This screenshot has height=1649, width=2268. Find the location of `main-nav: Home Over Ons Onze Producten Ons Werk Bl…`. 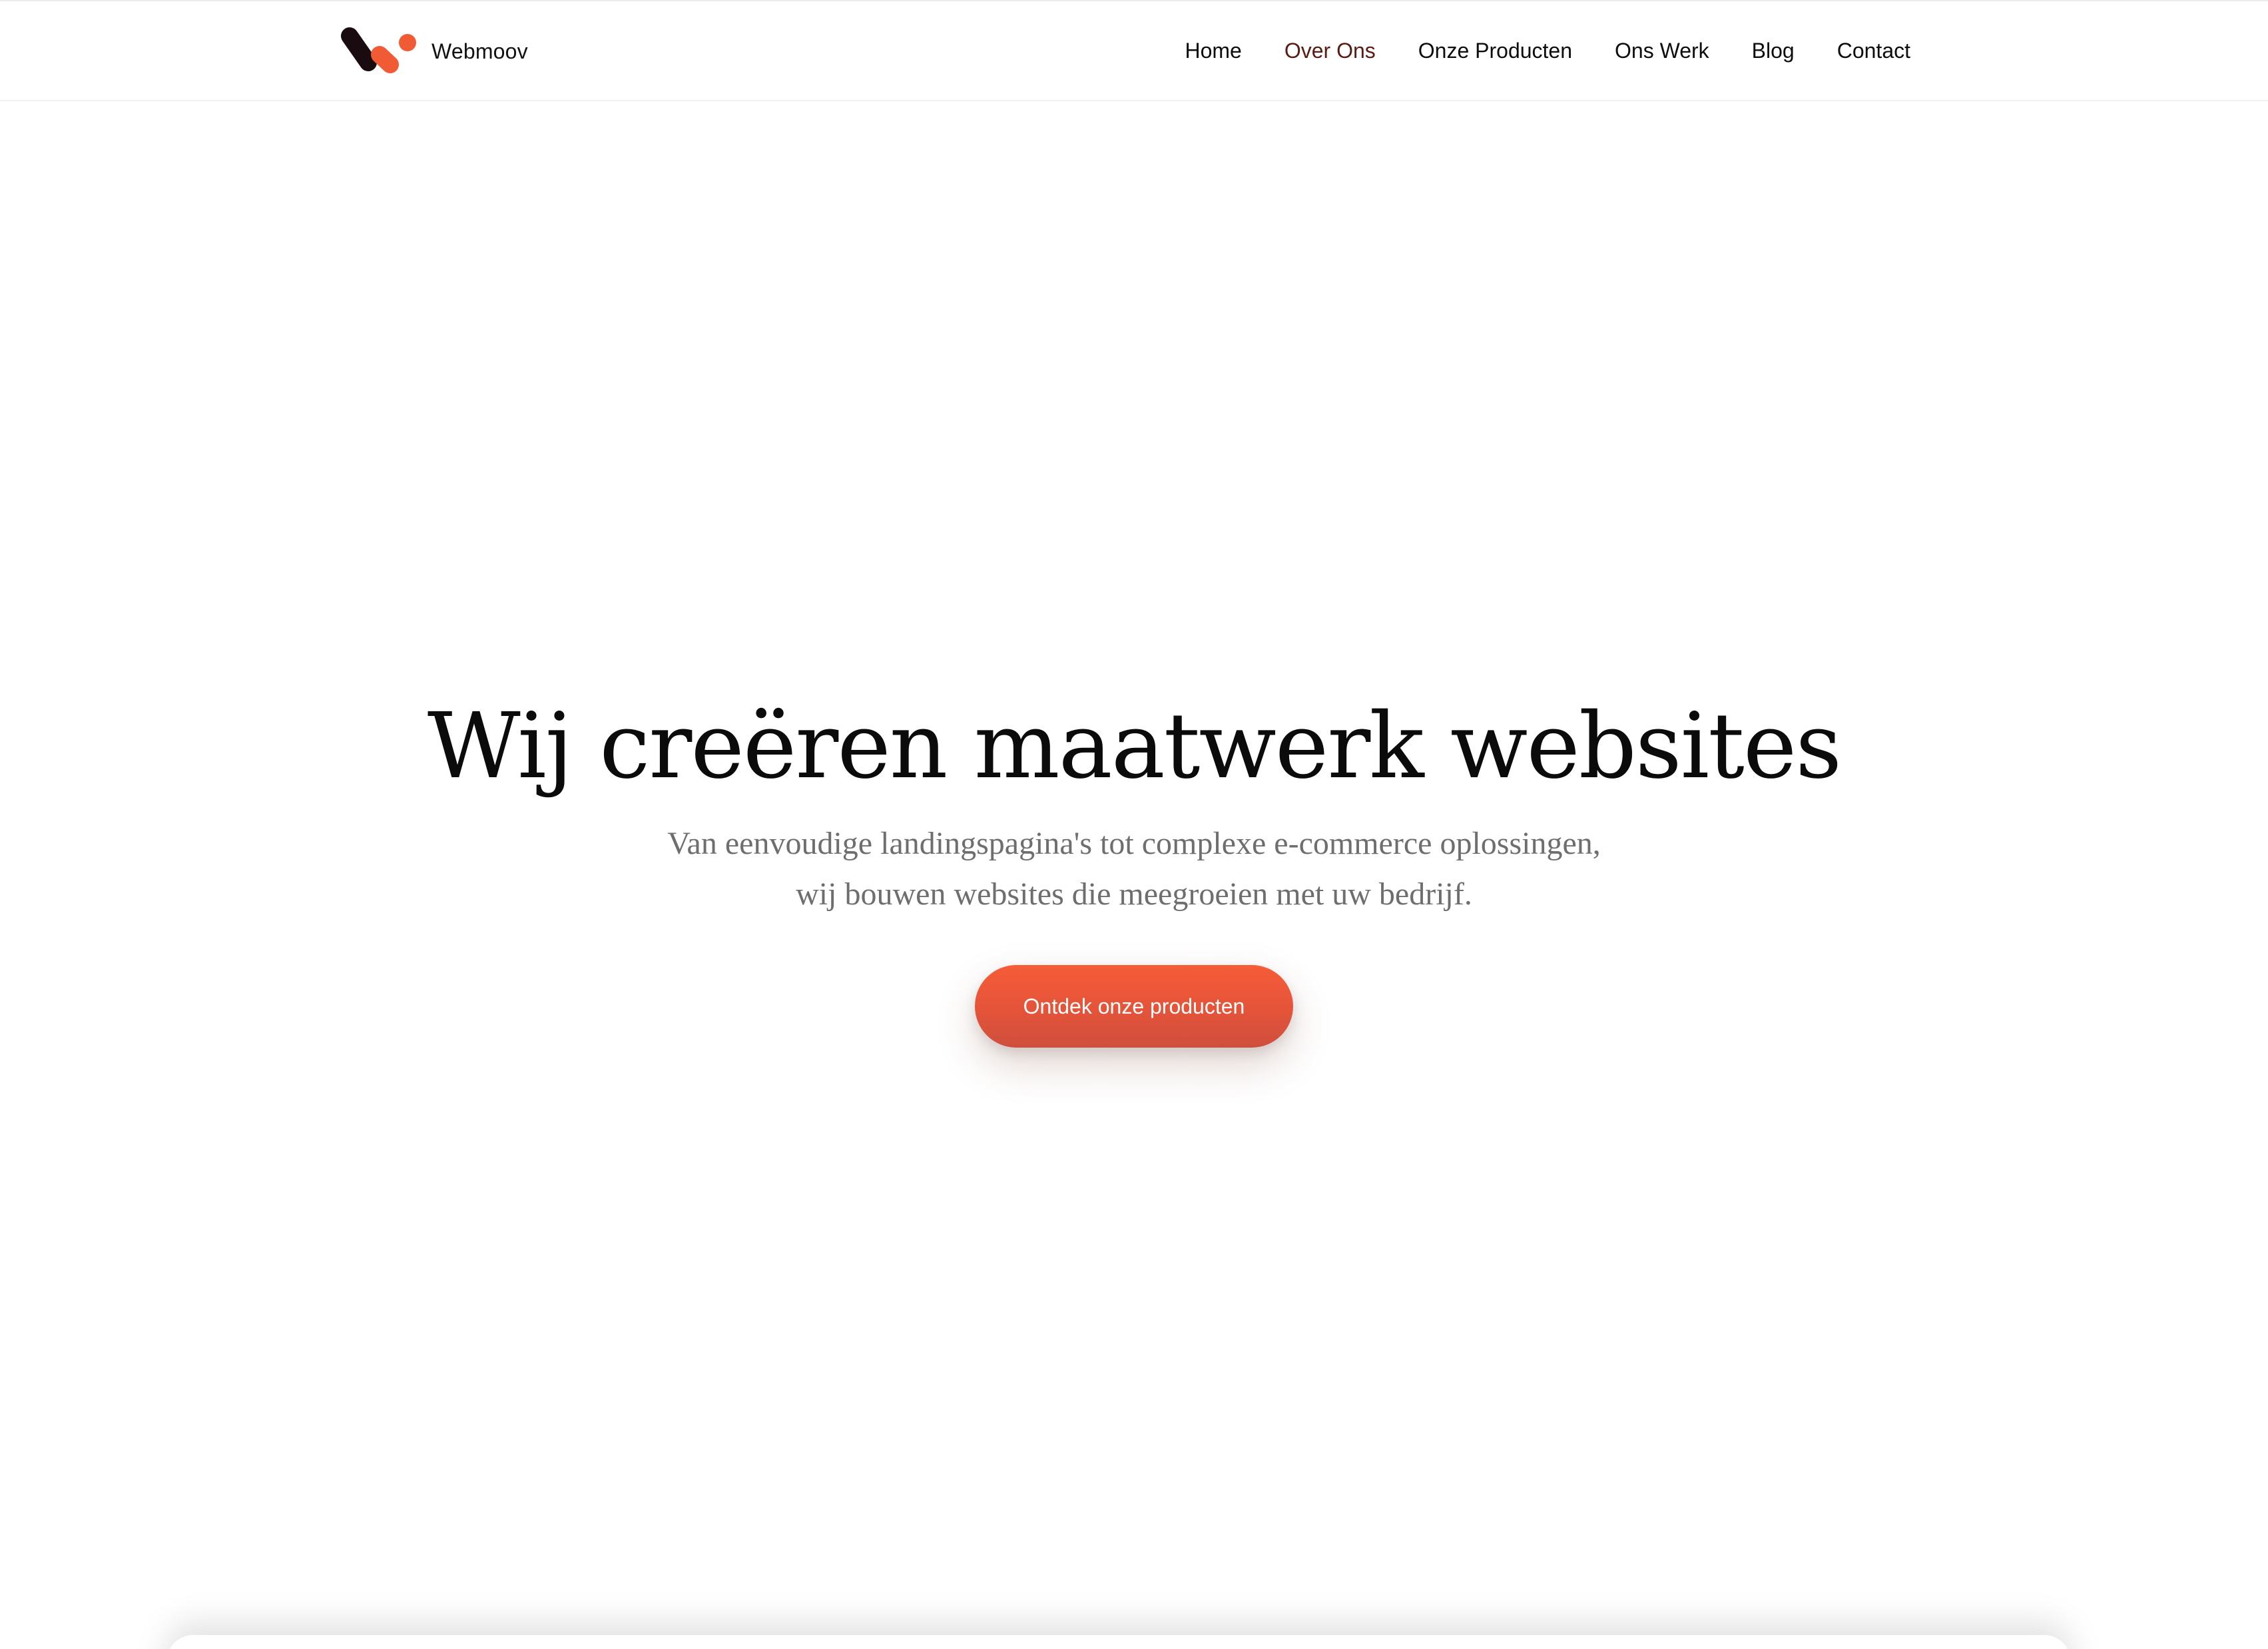

main-nav: Home Over Ons Onze Producten Ons Werk Bl… is located at coordinates (1547, 50).